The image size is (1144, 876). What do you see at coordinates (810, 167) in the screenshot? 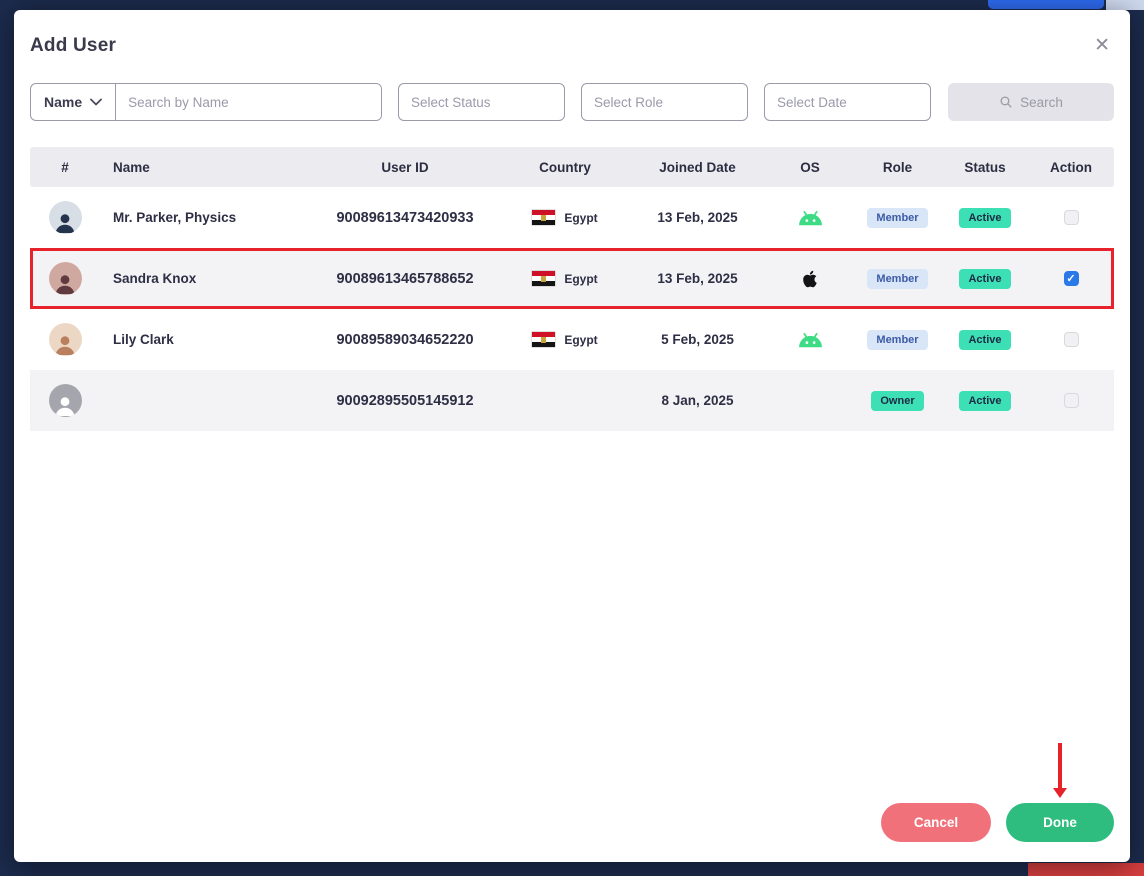
I see `column-header-os: OS` at bounding box center [810, 167].